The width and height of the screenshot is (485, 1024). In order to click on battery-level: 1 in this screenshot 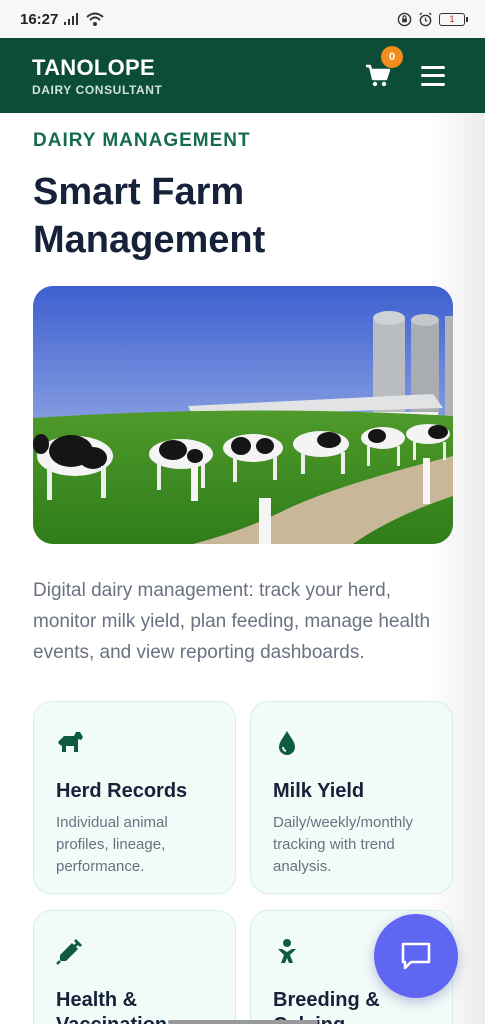, I will do `click(452, 19)`.